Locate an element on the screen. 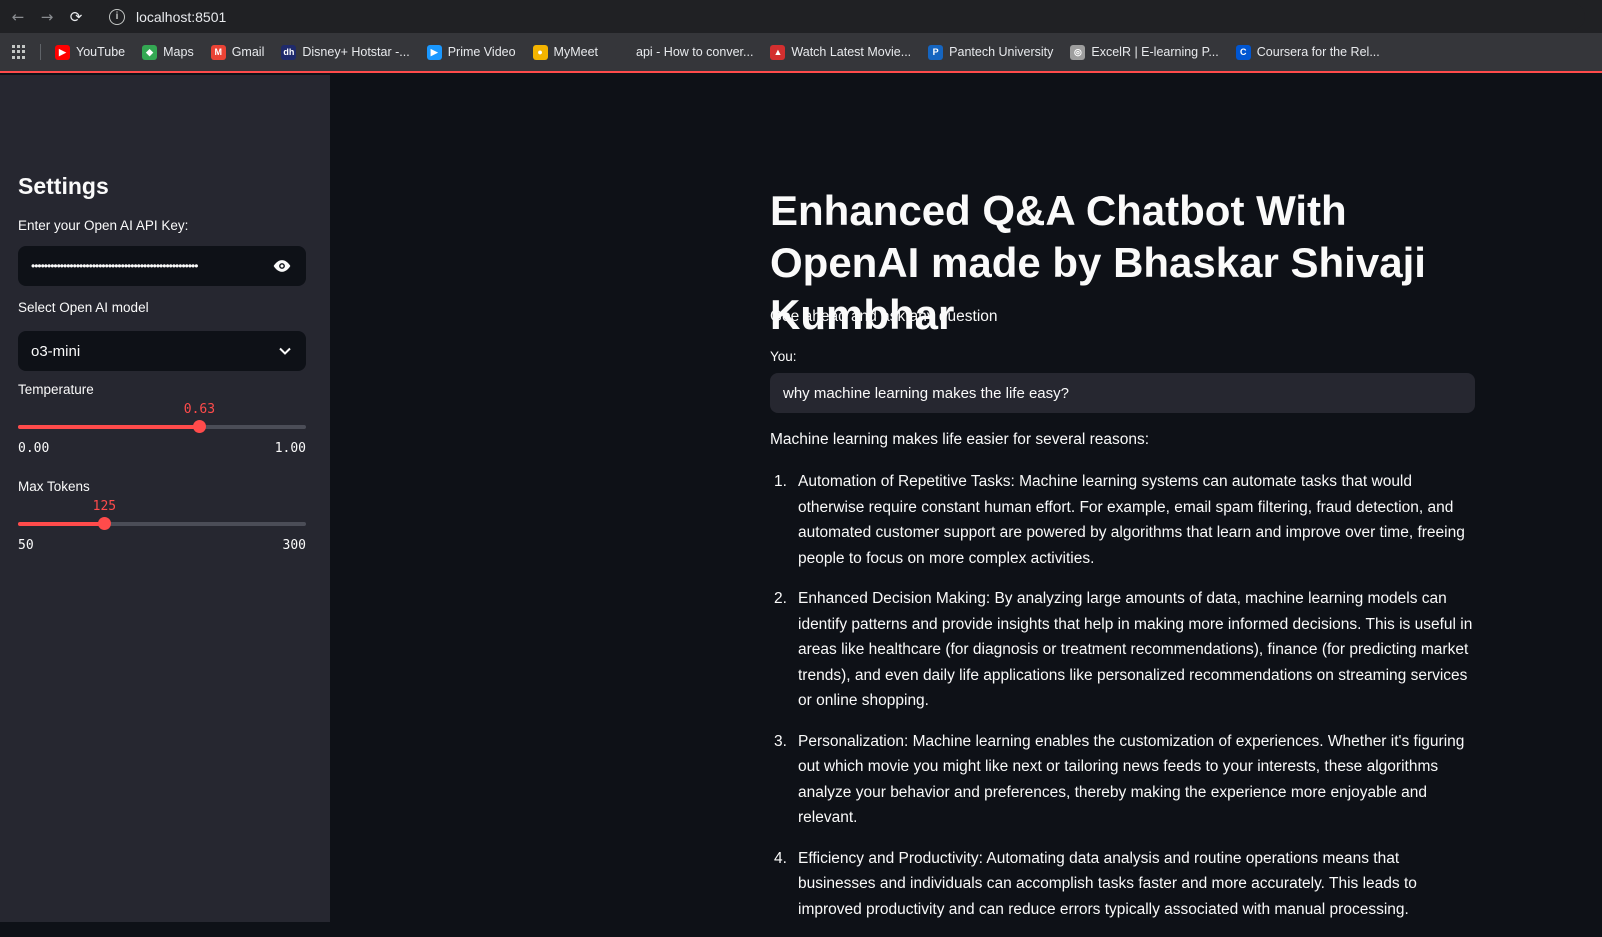 Image resolution: width=1602 pixels, height=937 pixels. bookmark-separator is located at coordinates (40, 52).